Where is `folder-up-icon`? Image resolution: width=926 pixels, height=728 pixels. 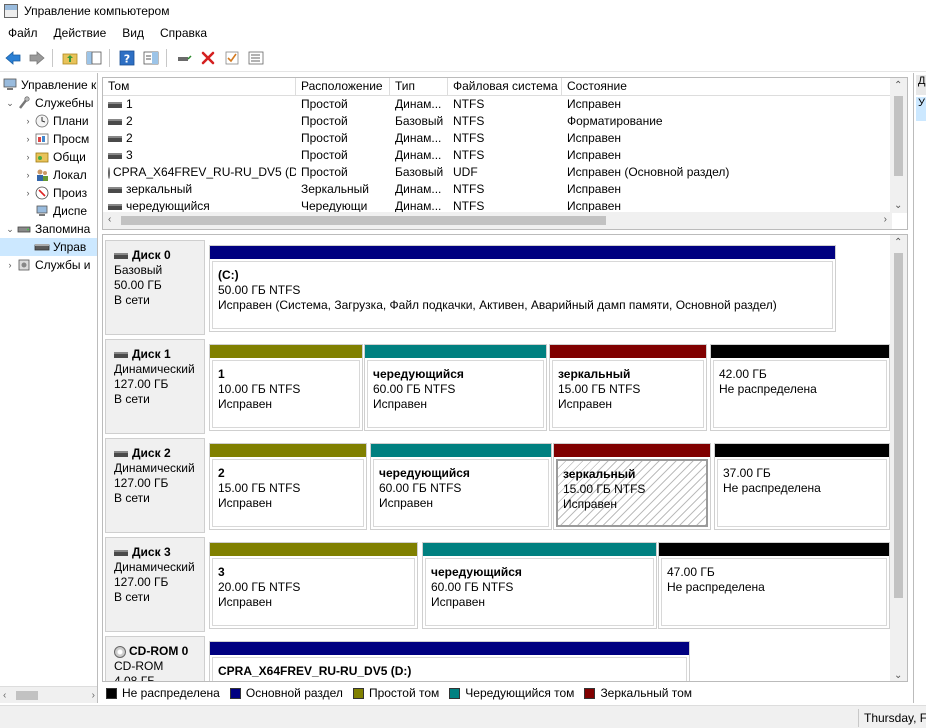
folder-up-icon is located at coordinates (70, 58).